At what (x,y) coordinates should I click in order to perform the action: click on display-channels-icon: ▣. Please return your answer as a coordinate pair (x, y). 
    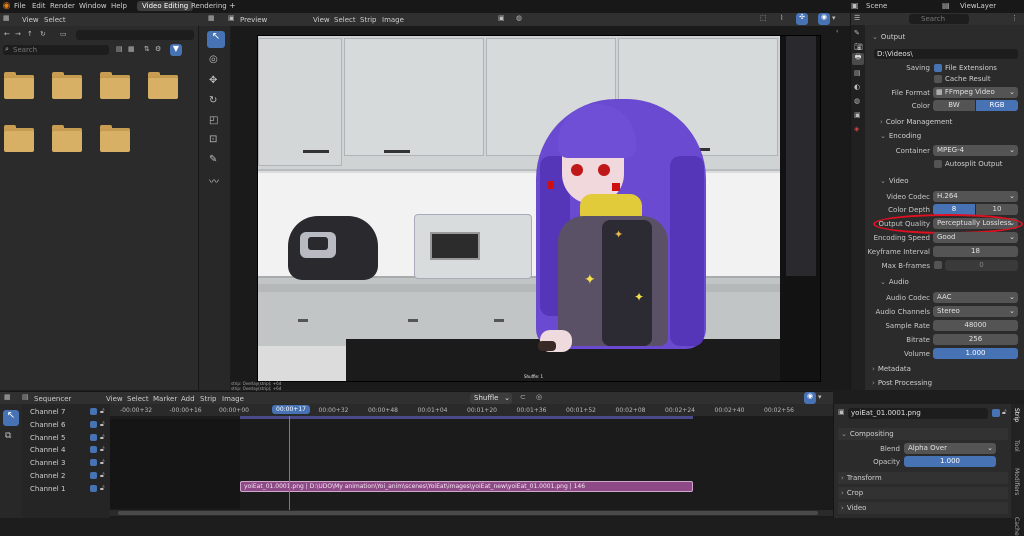
    Looking at the image, I should click on (501, 18).